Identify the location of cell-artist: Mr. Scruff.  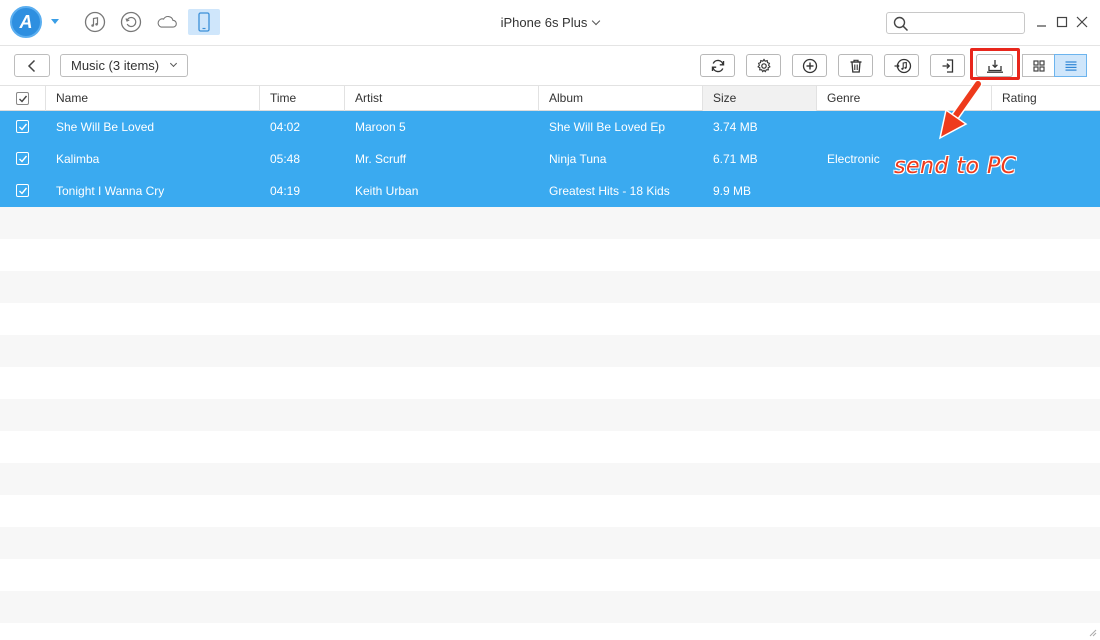
(381, 159).